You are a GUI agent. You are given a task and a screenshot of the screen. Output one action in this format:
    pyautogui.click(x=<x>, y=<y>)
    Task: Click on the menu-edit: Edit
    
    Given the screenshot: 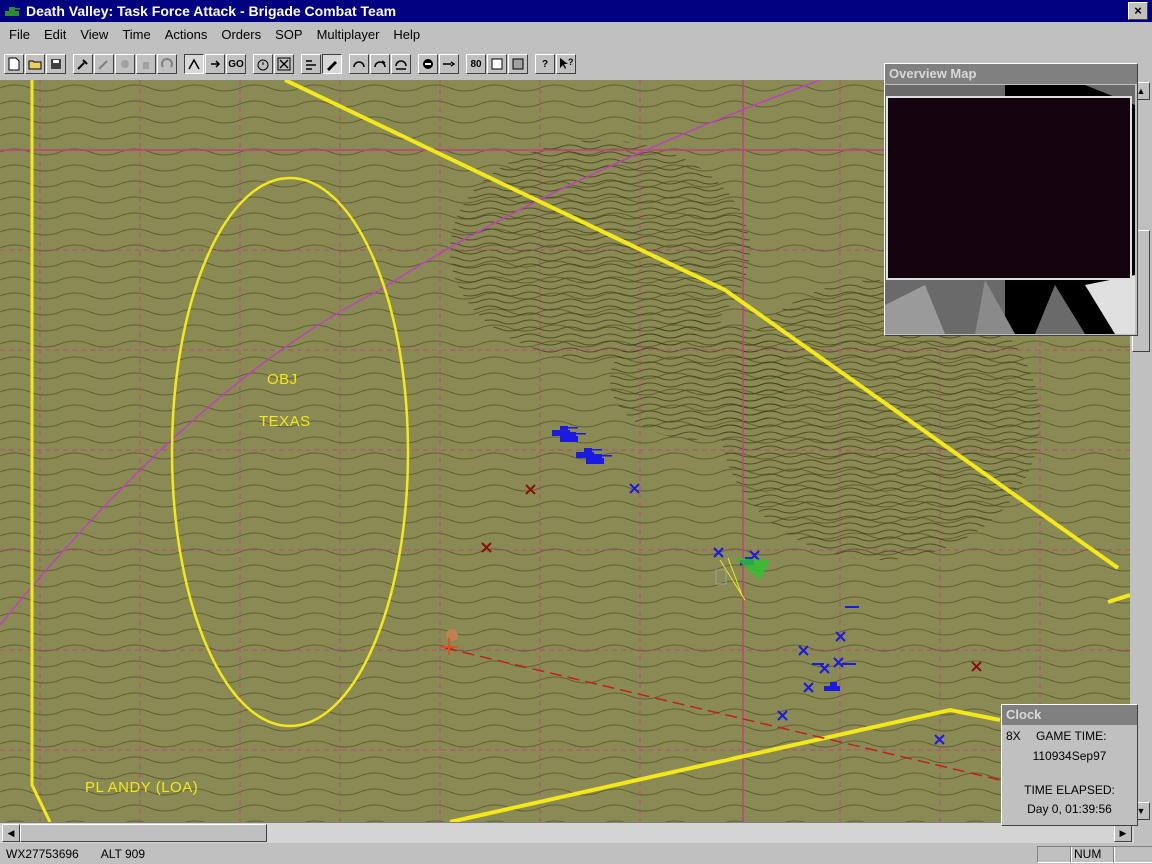 What is the action you would take?
    pyautogui.click(x=55, y=34)
    